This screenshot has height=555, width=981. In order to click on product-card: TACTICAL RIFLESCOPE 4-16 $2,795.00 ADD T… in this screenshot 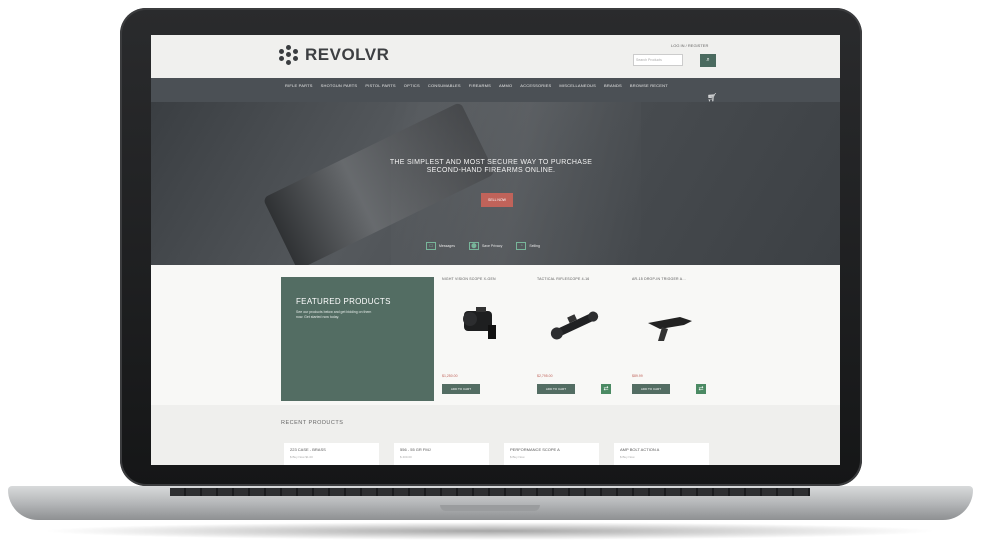, I will do `click(577, 339)`.